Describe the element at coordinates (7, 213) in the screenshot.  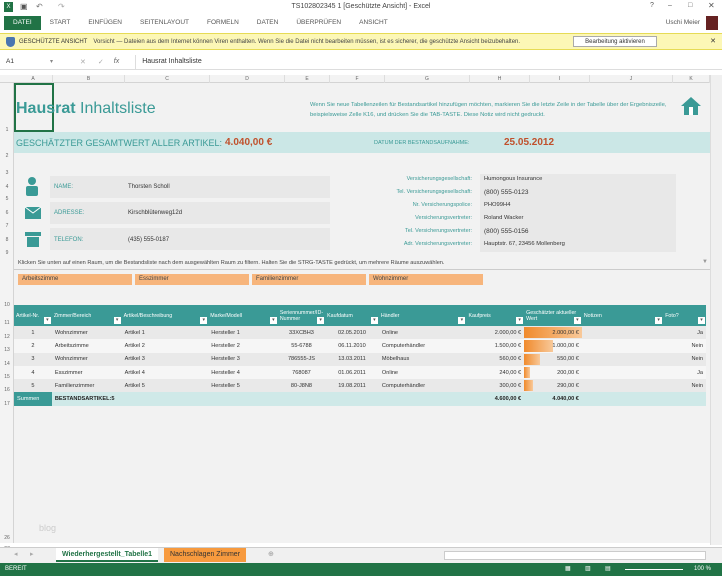
I see `row-header: 6` at that location.